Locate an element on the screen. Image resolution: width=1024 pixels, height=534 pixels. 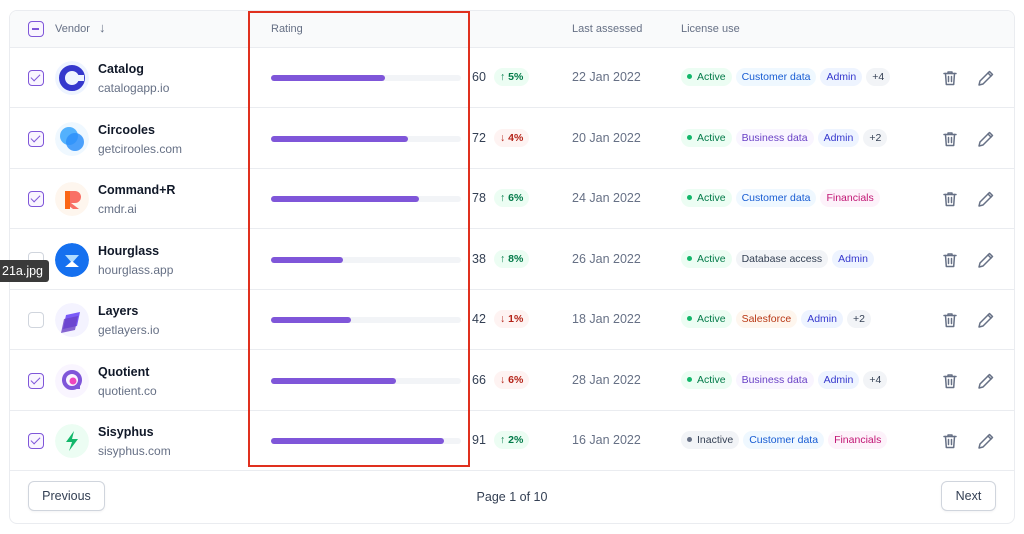
arrow-up-icon: ↑ is located at coordinates (503, 258).